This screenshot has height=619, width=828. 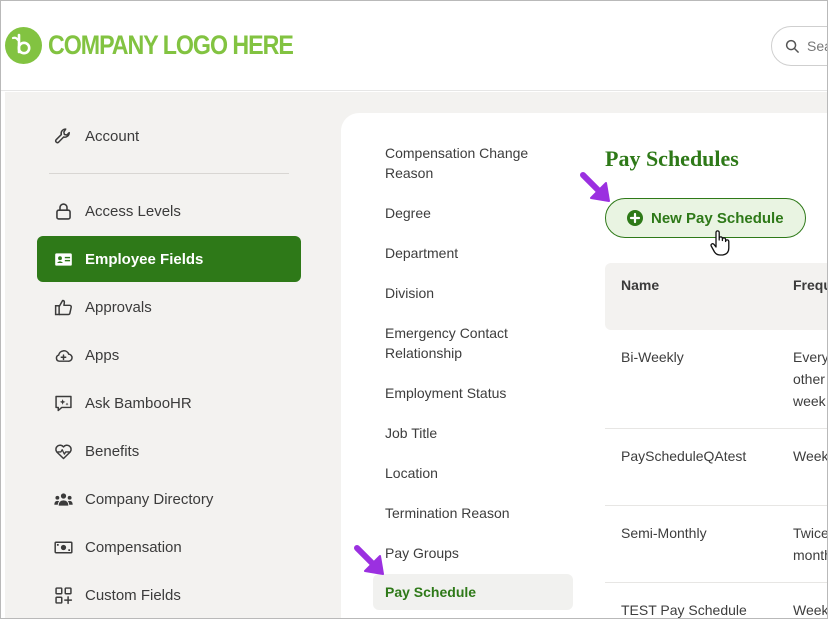 I want to click on grid-plus-icon, so click(x=63, y=595).